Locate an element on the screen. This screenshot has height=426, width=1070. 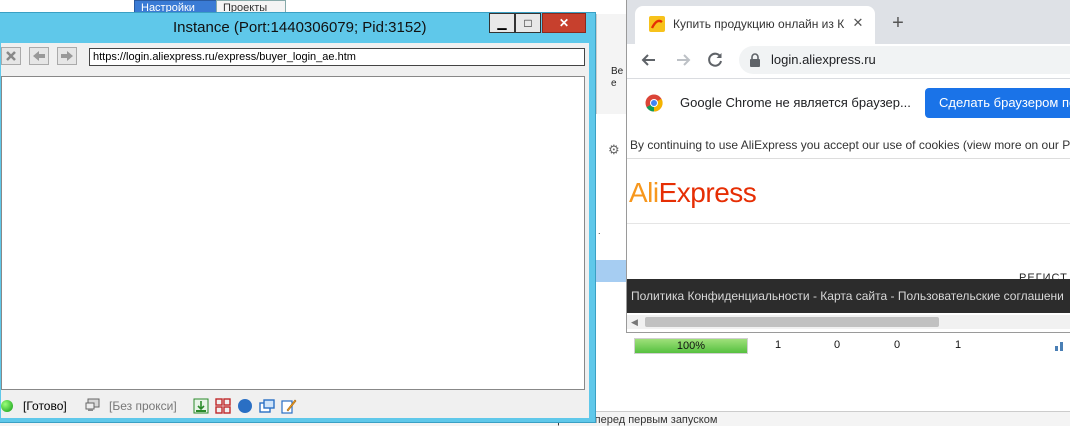
chrome-tab: Купить продукцию онлайн из К ✕ is located at coordinates (755, 25).